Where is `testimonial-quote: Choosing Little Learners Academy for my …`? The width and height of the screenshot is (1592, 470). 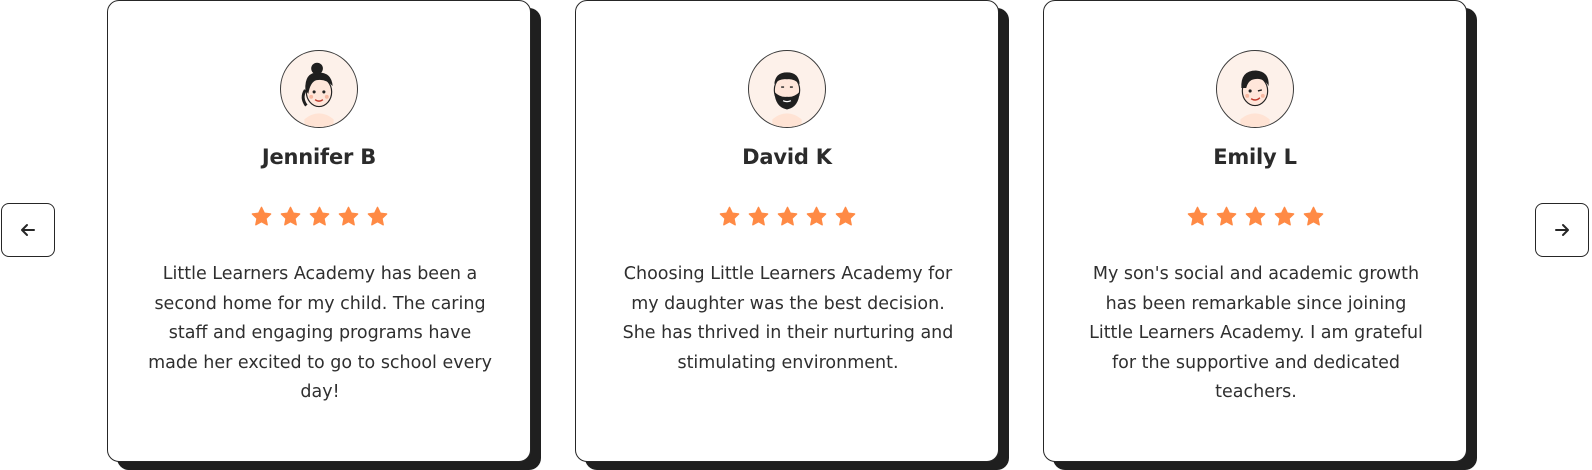 testimonial-quote: Choosing Little Learners Academy for my … is located at coordinates (788, 318).